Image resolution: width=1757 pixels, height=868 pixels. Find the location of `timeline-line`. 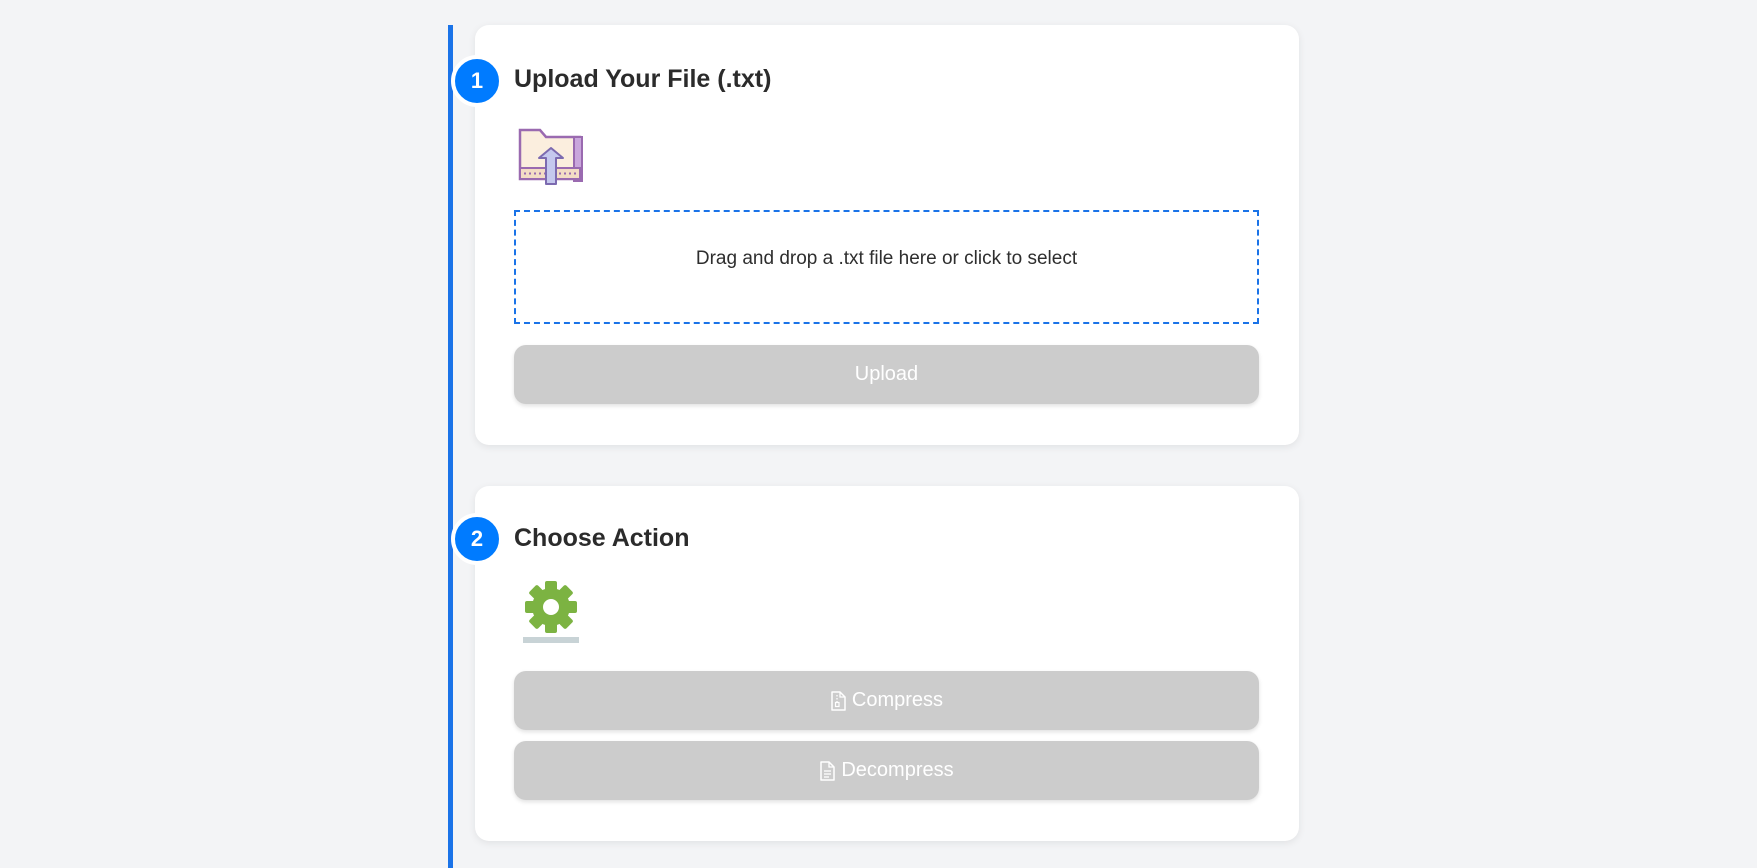

timeline-line is located at coordinates (450, 446).